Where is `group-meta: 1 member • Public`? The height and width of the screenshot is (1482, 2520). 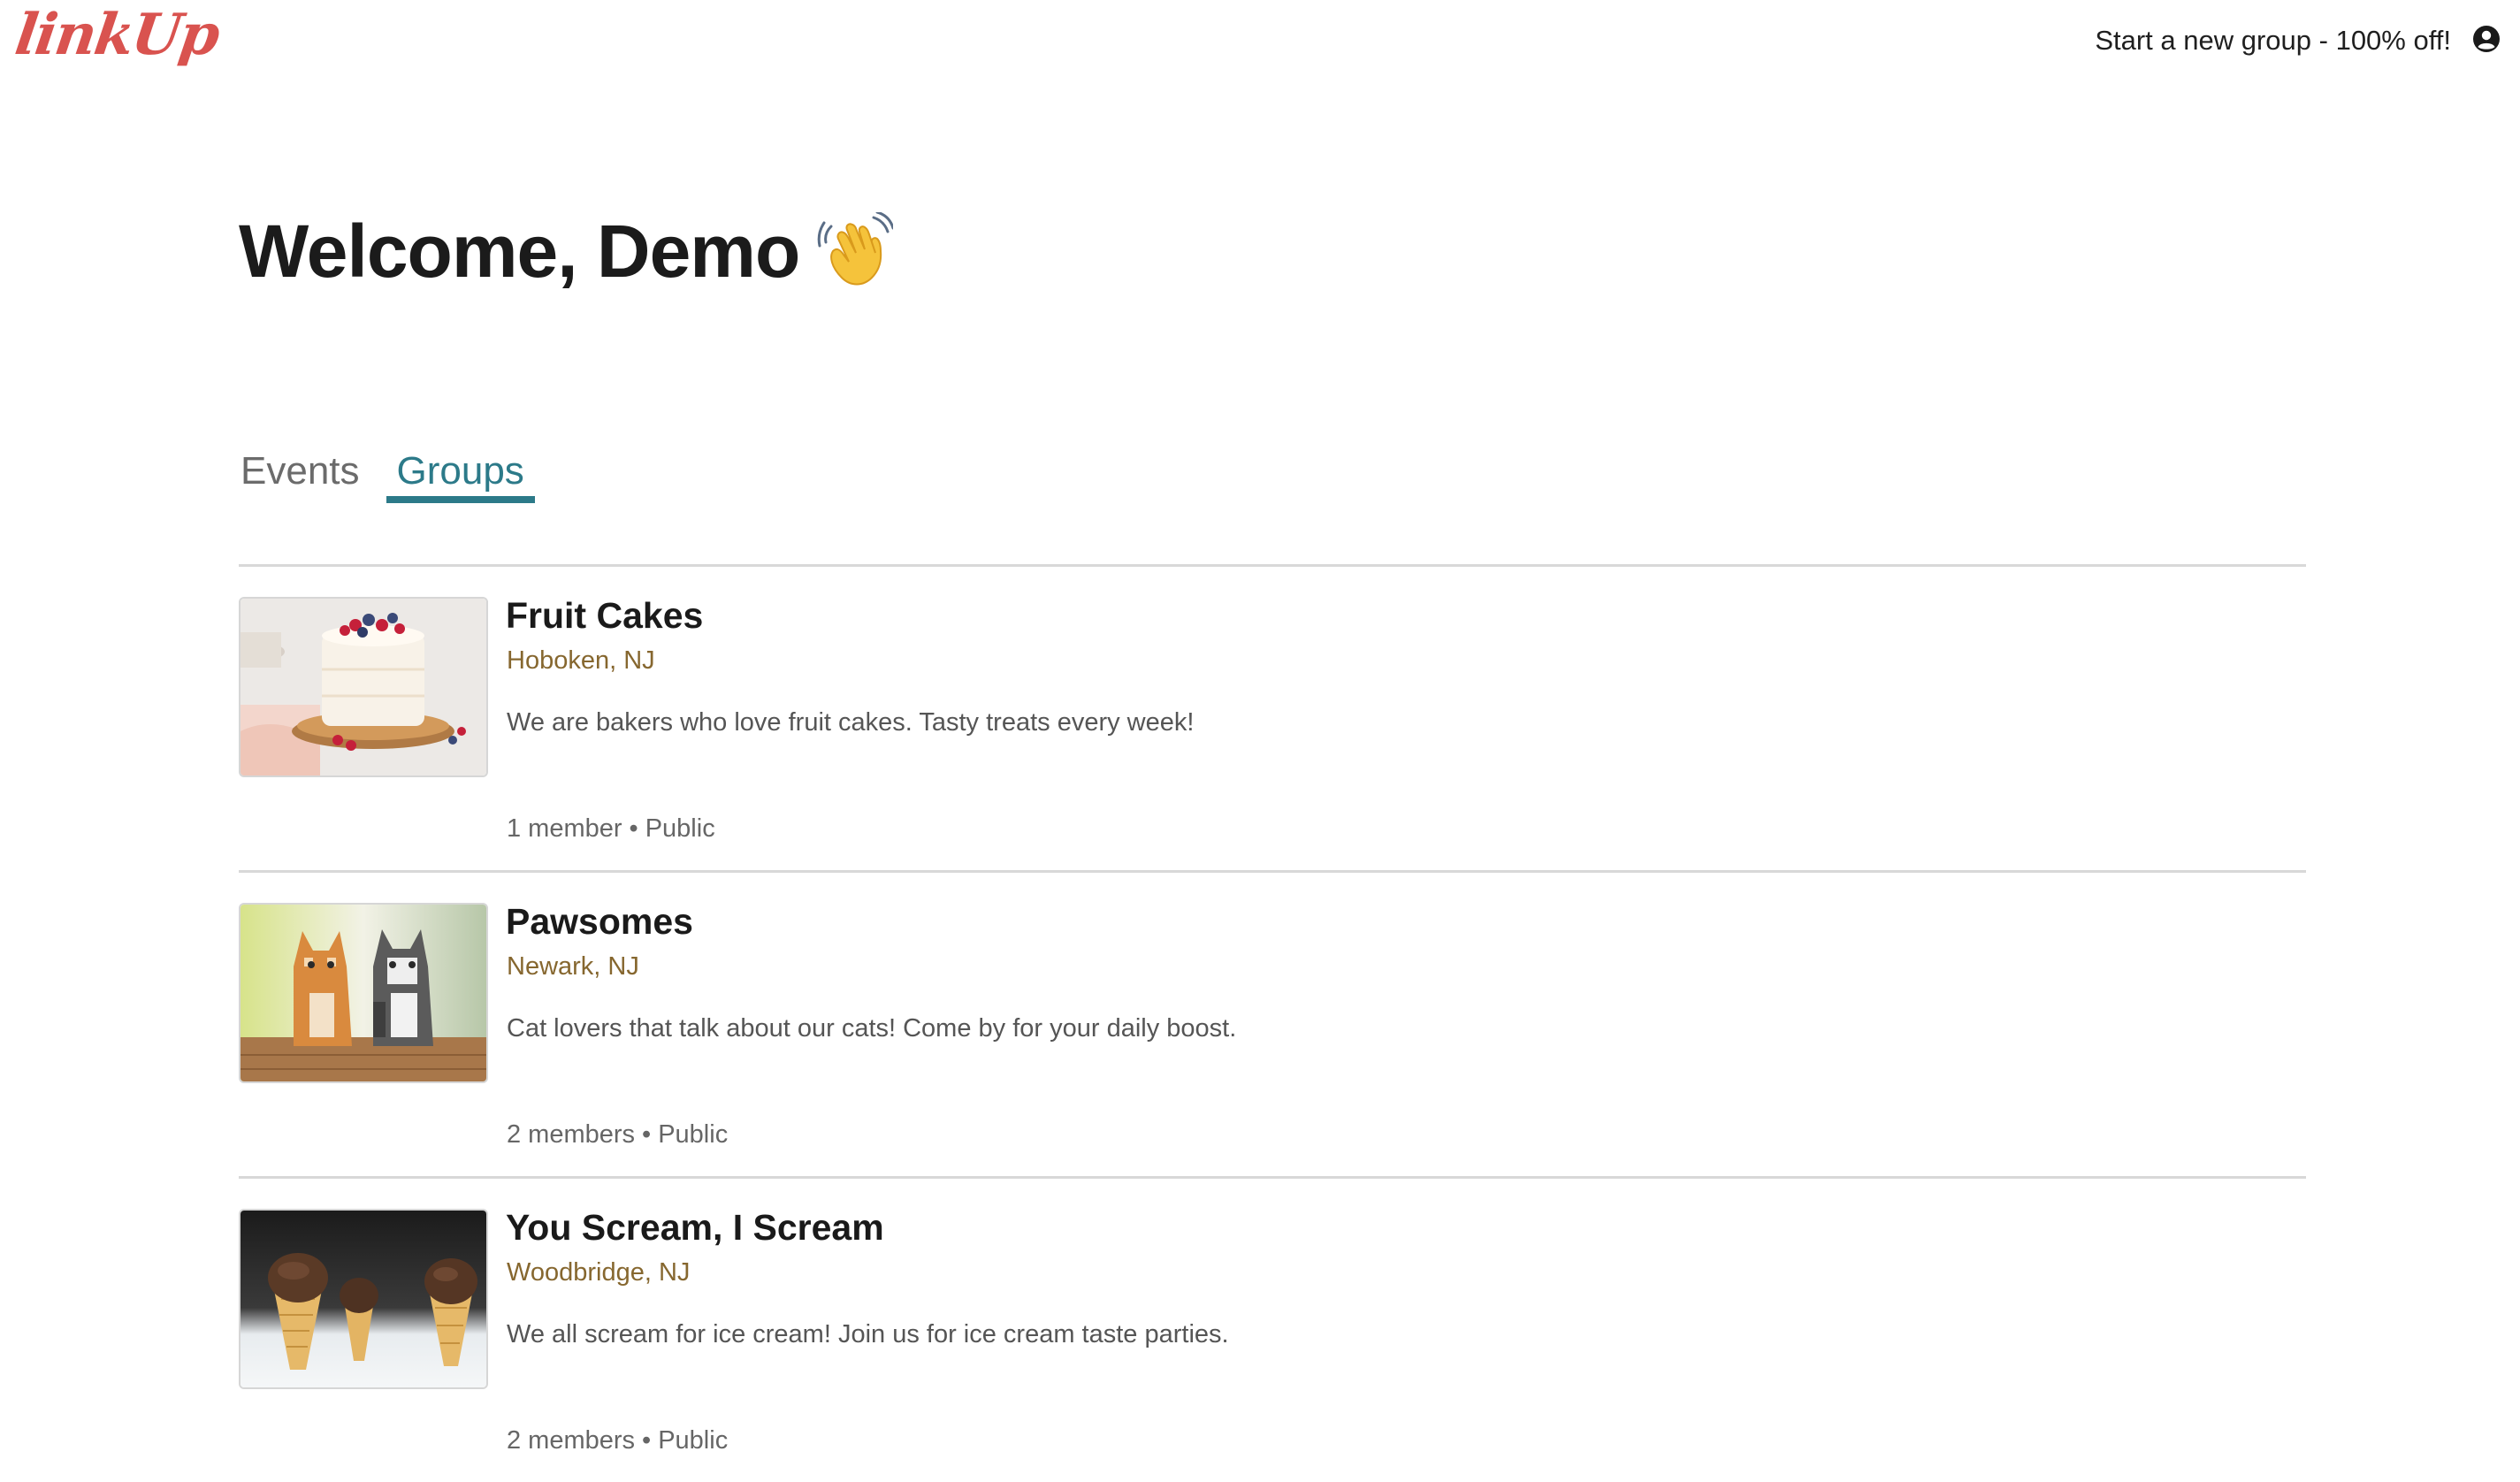
group-meta: 1 member • Public is located at coordinates (611, 829).